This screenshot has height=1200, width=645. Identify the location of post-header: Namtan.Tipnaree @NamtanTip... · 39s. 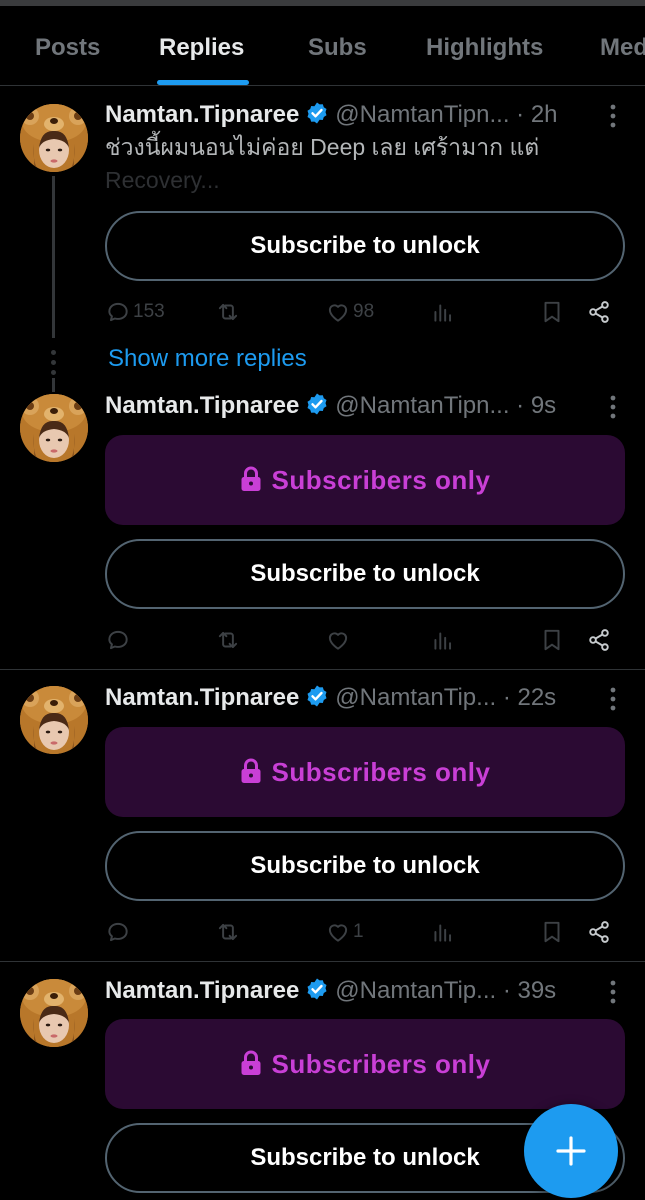
(365, 991).